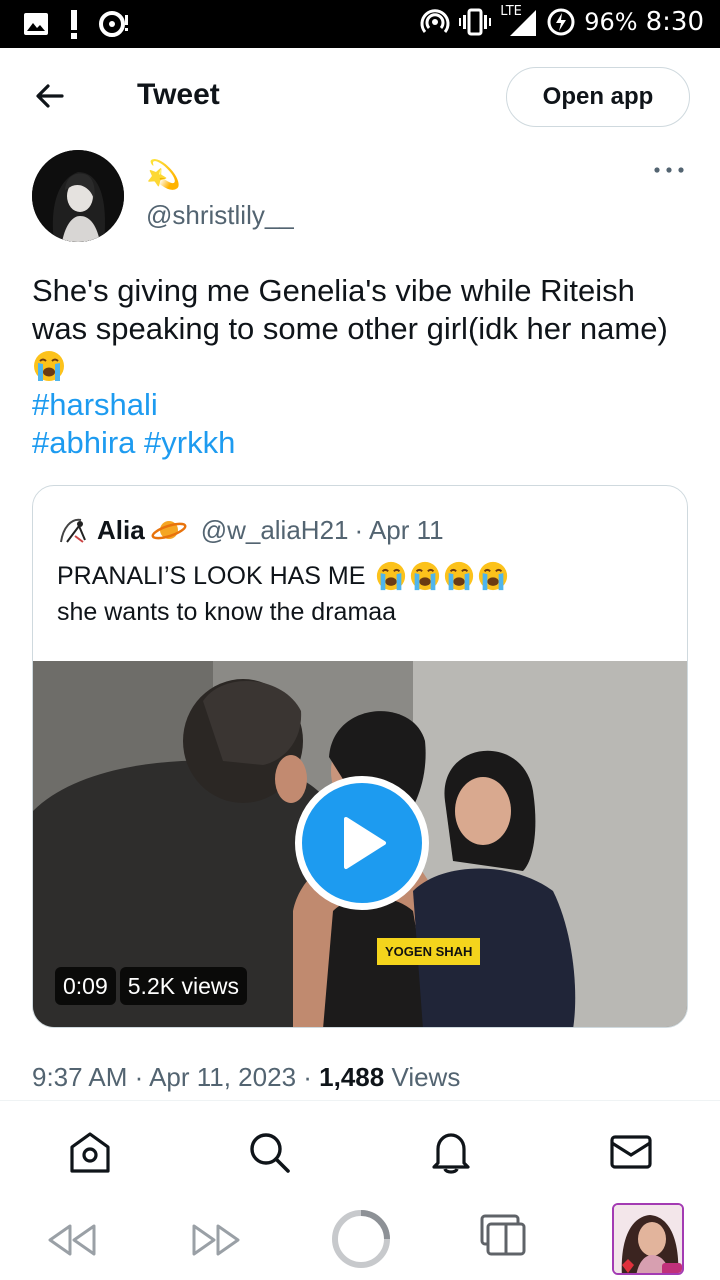 This screenshot has height=1280, width=720. Describe the element at coordinates (90, 1152) in the screenshot. I see `home-icon` at that location.